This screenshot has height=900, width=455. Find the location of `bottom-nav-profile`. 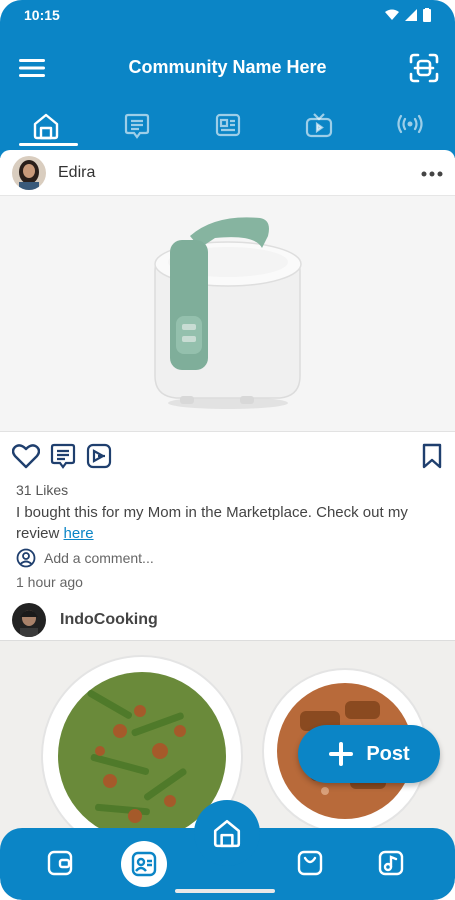

bottom-nav-profile is located at coordinates (144, 864).